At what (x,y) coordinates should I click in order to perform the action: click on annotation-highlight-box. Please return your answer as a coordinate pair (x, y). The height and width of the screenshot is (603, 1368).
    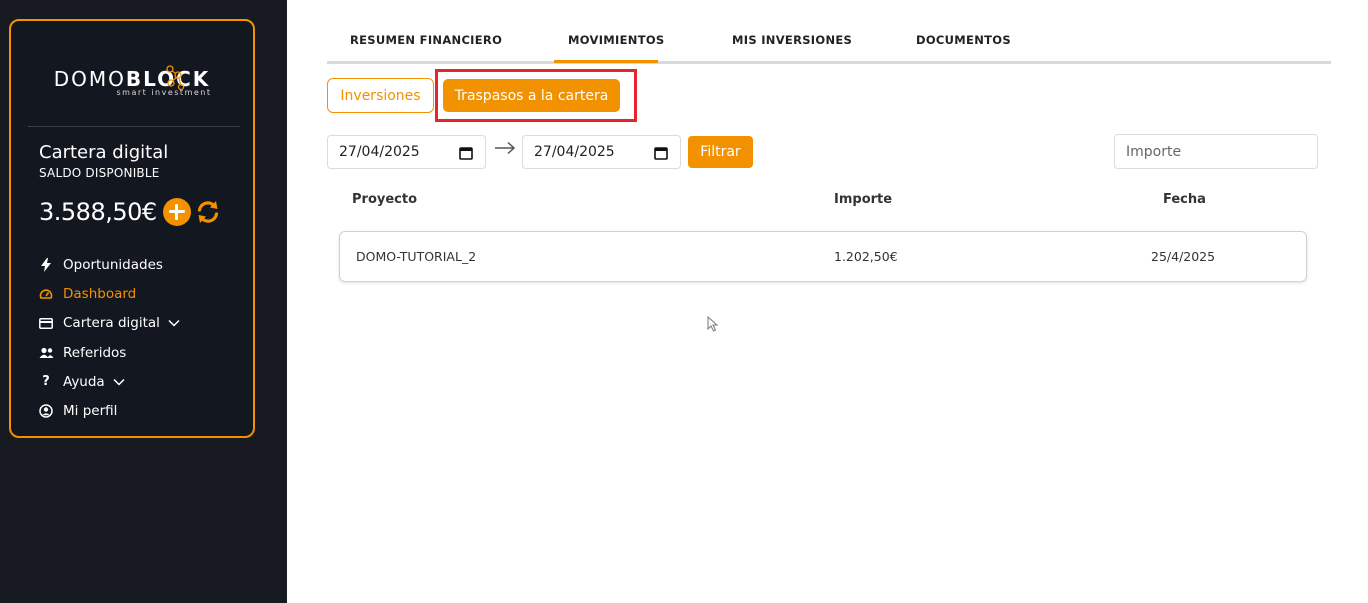
    Looking at the image, I should click on (536, 95).